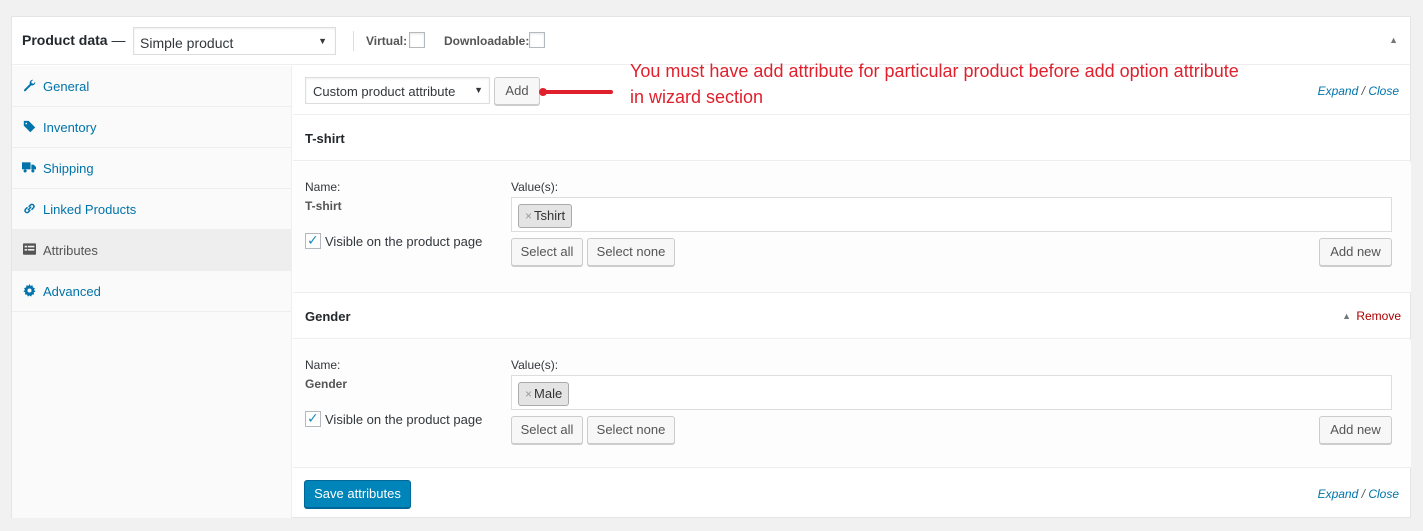 This screenshot has height=531, width=1423. Describe the element at coordinates (1378, 316) in the screenshot. I see `remove-attribute-link: Remove` at that location.